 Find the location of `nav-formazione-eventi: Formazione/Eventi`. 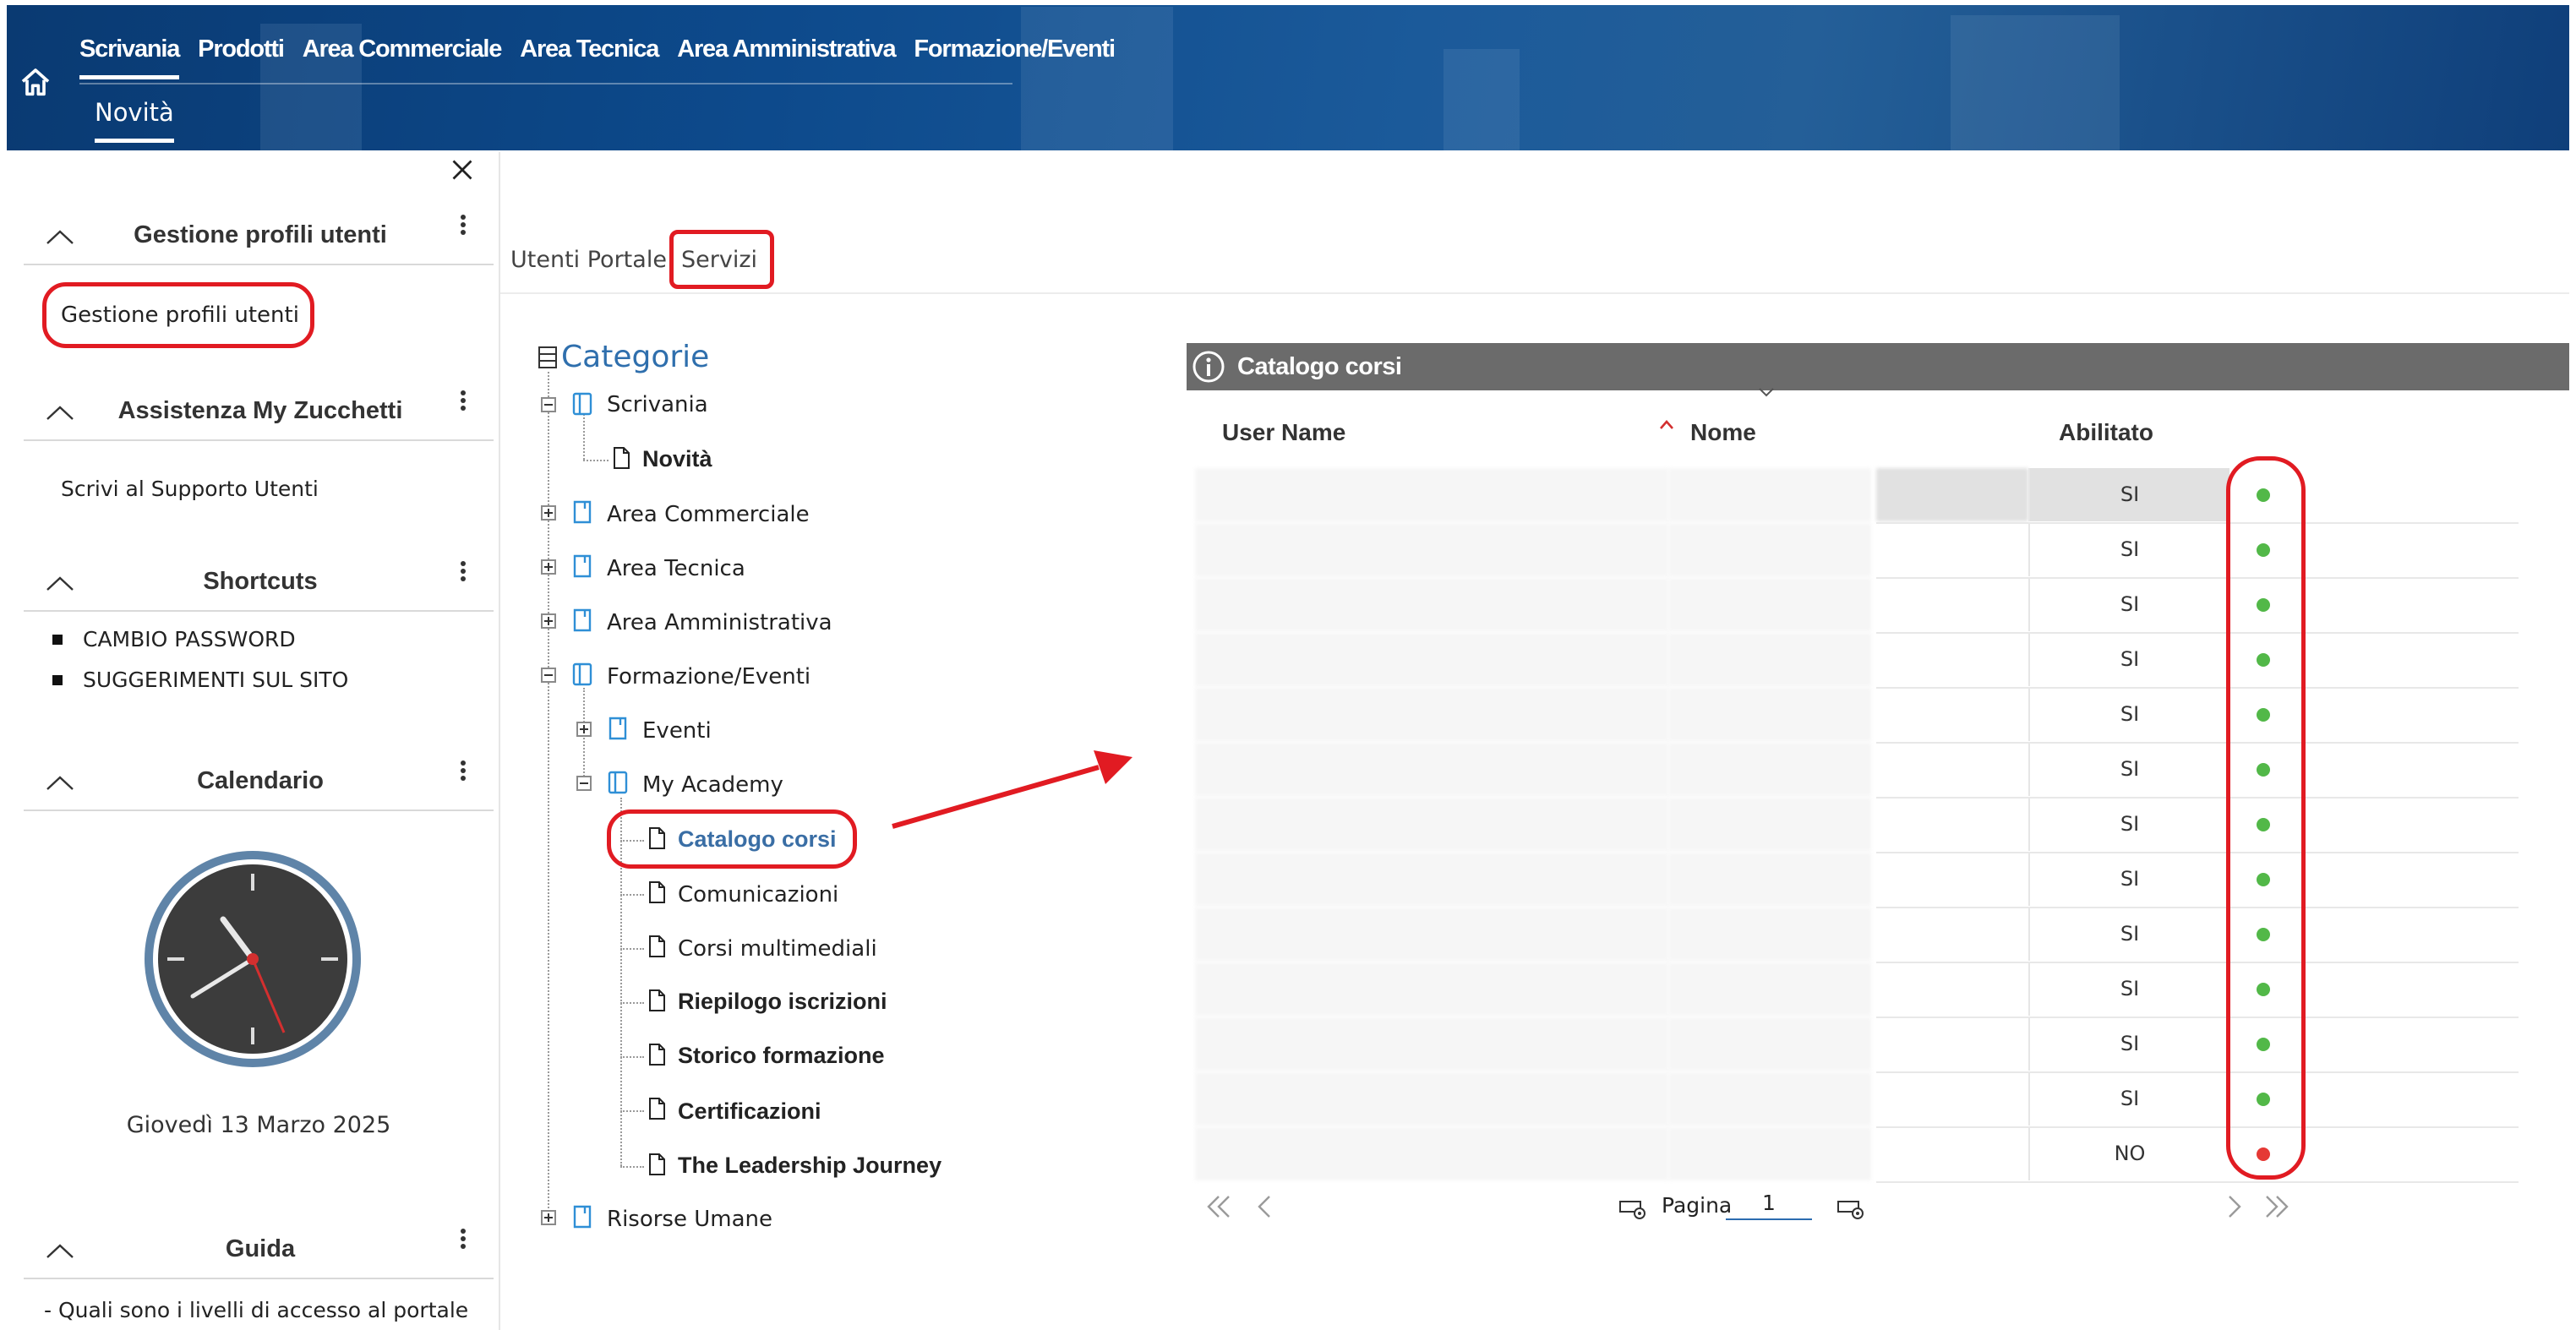

nav-formazione-eventi: Formazione/Eventi is located at coordinates (1015, 57).